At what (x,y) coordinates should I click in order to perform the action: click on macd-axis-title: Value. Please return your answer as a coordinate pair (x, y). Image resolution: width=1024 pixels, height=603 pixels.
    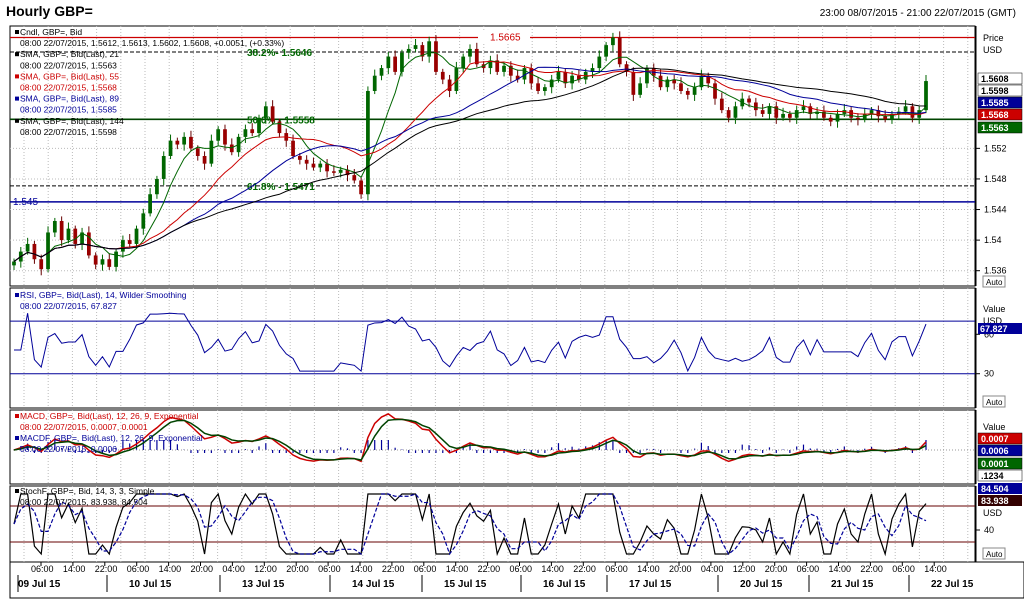
    Looking at the image, I should click on (994, 427).